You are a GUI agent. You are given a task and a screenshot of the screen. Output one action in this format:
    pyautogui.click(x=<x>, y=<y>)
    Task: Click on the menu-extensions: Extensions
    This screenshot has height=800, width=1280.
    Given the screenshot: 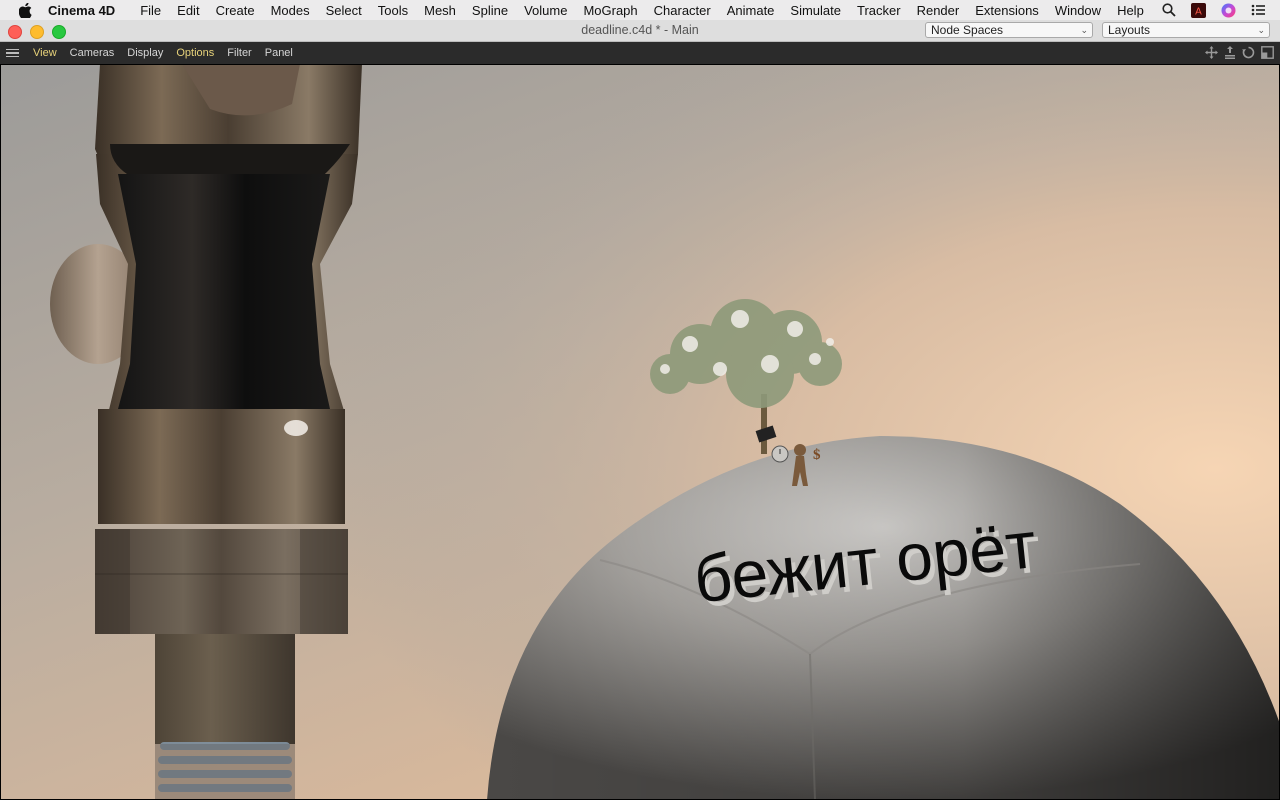 What is the action you would take?
    pyautogui.click(x=1007, y=10)
    